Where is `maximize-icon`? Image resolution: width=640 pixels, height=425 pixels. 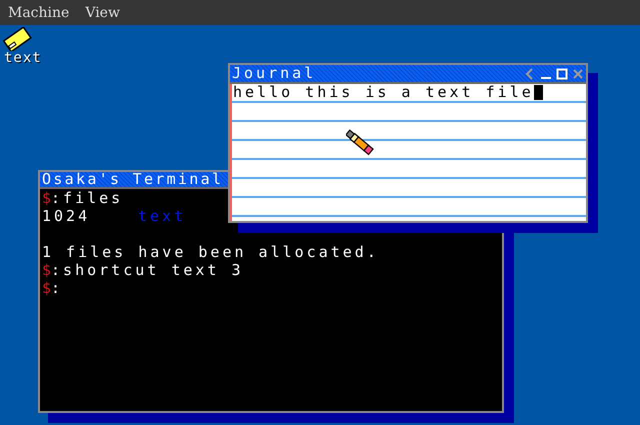 maximize-icon is located at coordinates (562, 74).